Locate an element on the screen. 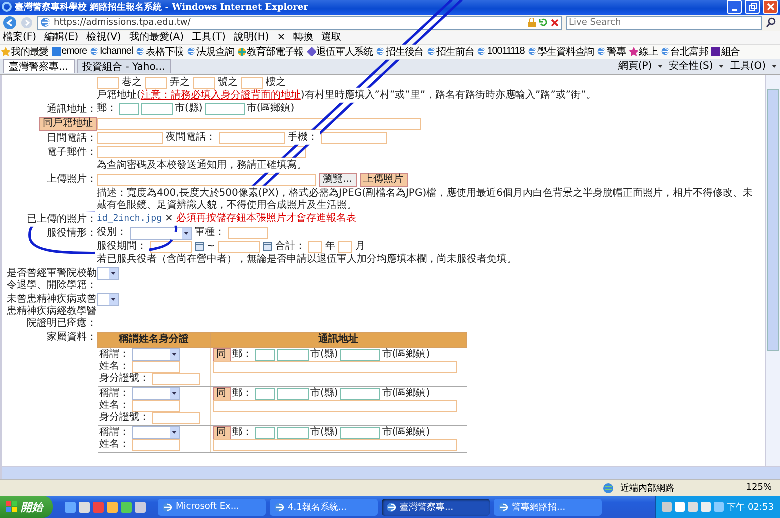 This screenshot has width=780, height=518. file-link: id_2inch.jpg is located at coordinates (129, 218).